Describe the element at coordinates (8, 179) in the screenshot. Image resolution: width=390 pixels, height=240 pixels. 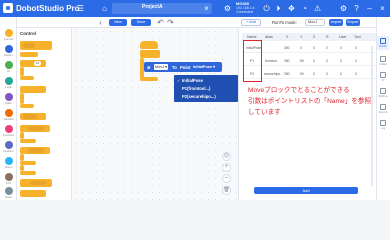
I see `category-tcp: TCP` at that location.